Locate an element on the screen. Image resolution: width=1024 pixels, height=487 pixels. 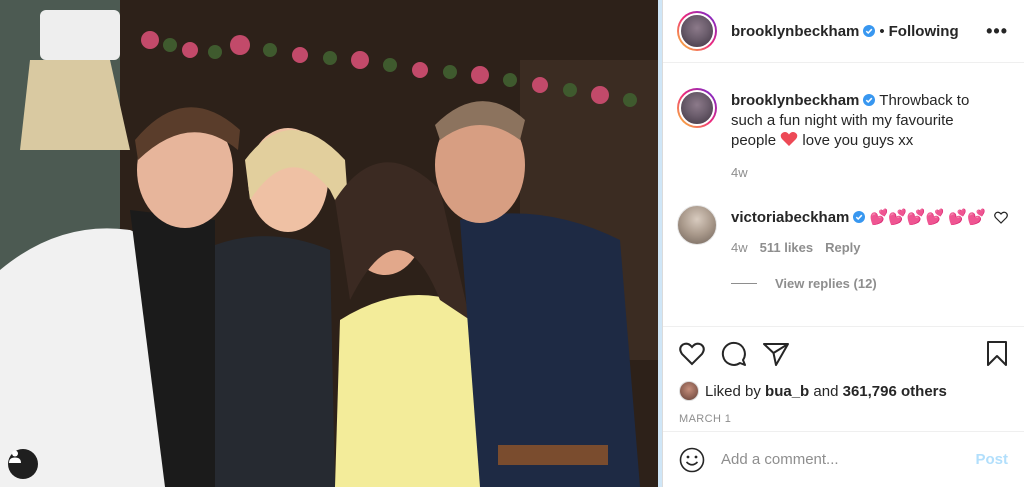
post-comment-button: Post is located at coordinates (991, 459).